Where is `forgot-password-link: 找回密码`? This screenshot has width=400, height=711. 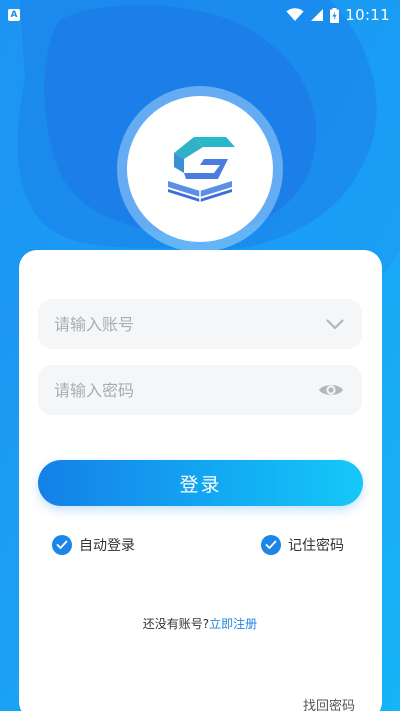 forgot-password-link: 找回密码 is located at coordinates (329, 703).